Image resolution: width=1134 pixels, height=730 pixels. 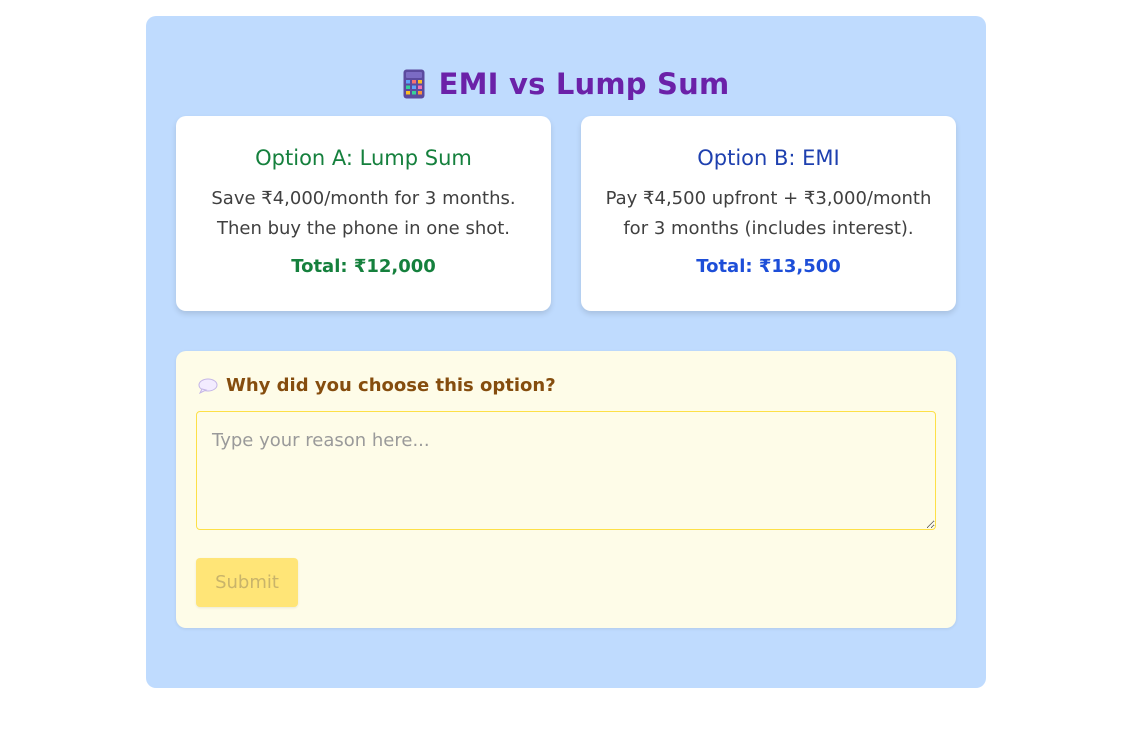 I want to click on speech-bubble-icon, so click(x=208, y=386).